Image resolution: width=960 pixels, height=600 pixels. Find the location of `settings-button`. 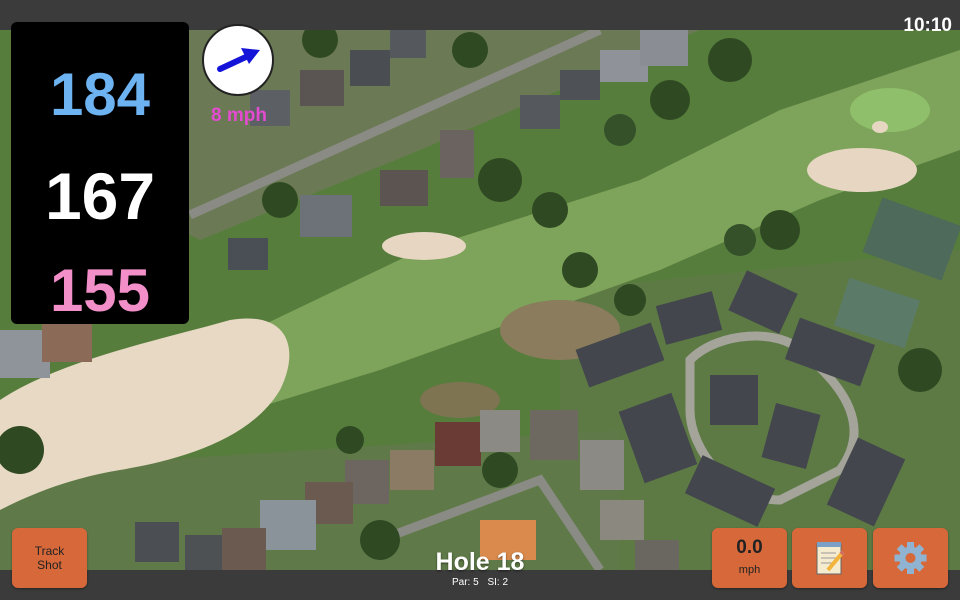

settings-button is located at coordinates (910, 558).